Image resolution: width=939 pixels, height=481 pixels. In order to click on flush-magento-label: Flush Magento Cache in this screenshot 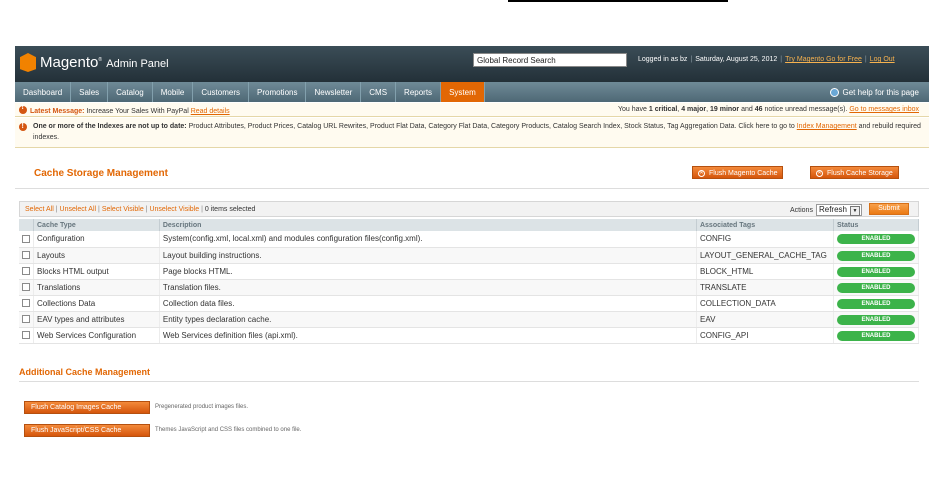, I will do `click(743, 173)`.